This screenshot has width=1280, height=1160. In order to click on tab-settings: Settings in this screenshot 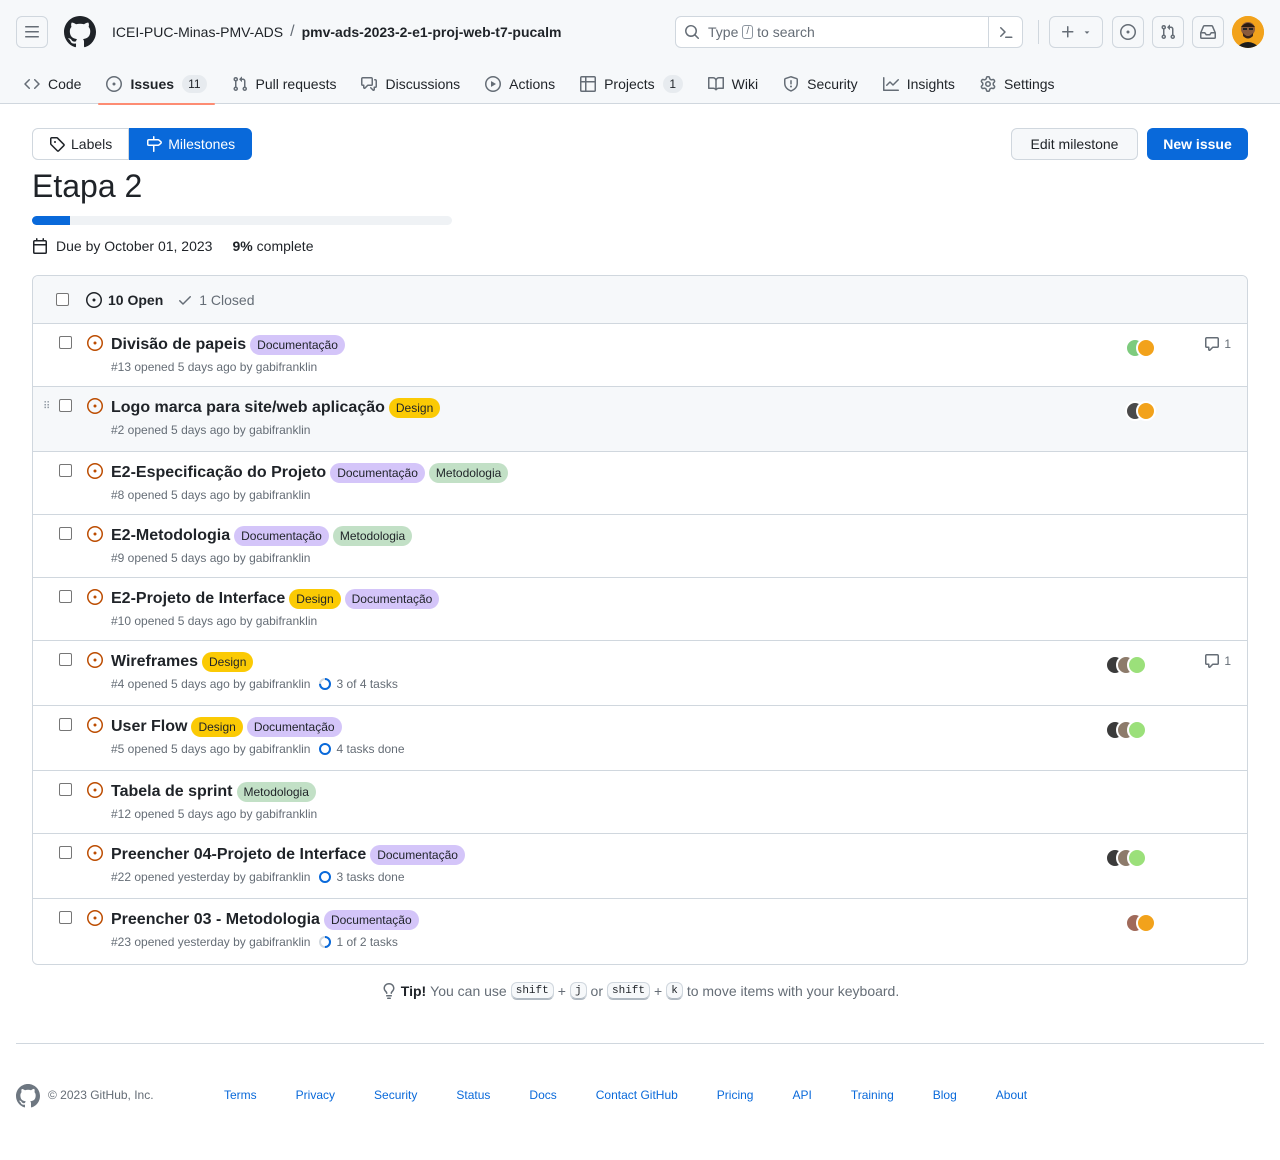, I will do `click(1017, 84)`.